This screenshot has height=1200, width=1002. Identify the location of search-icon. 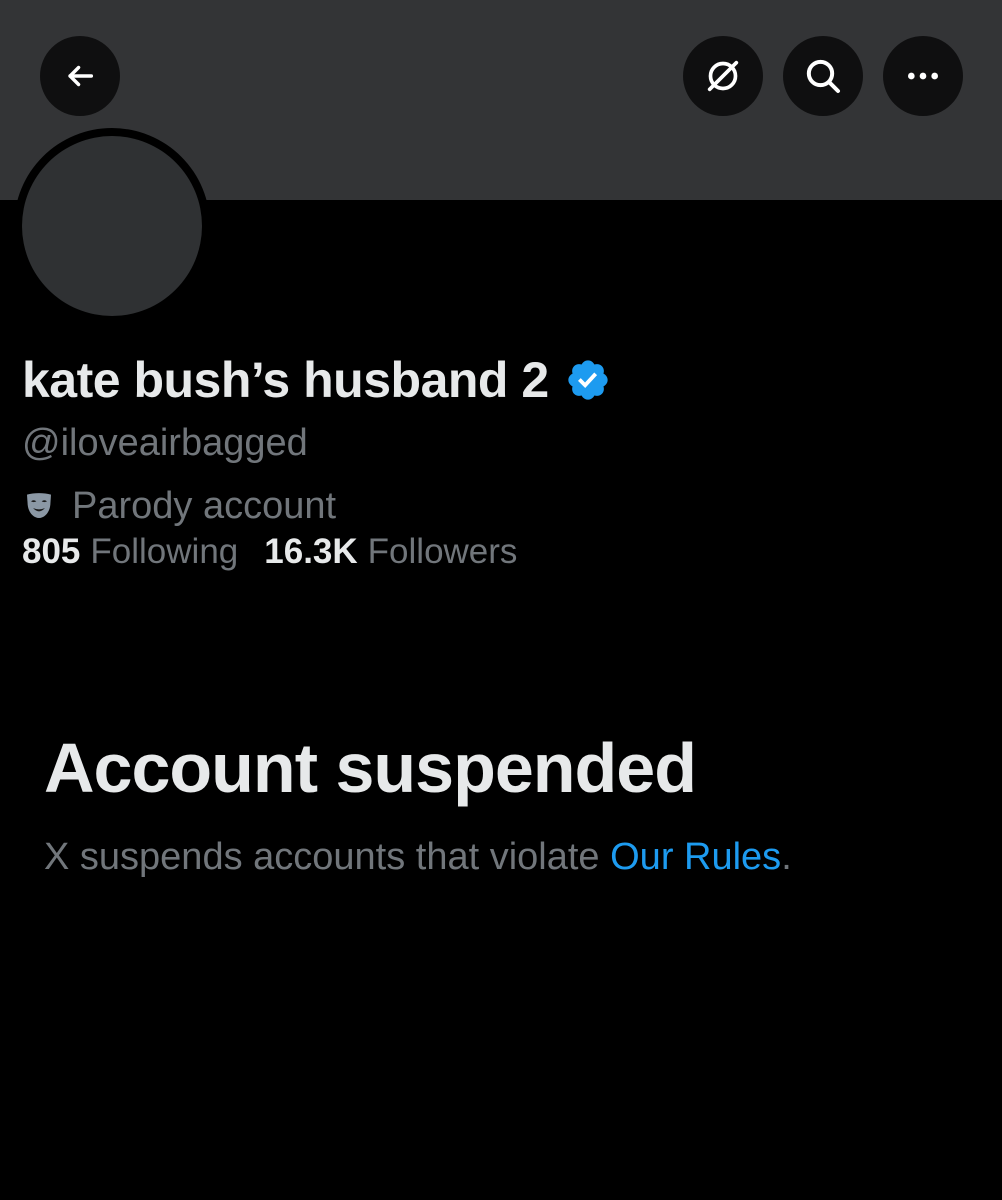
(823, 76).